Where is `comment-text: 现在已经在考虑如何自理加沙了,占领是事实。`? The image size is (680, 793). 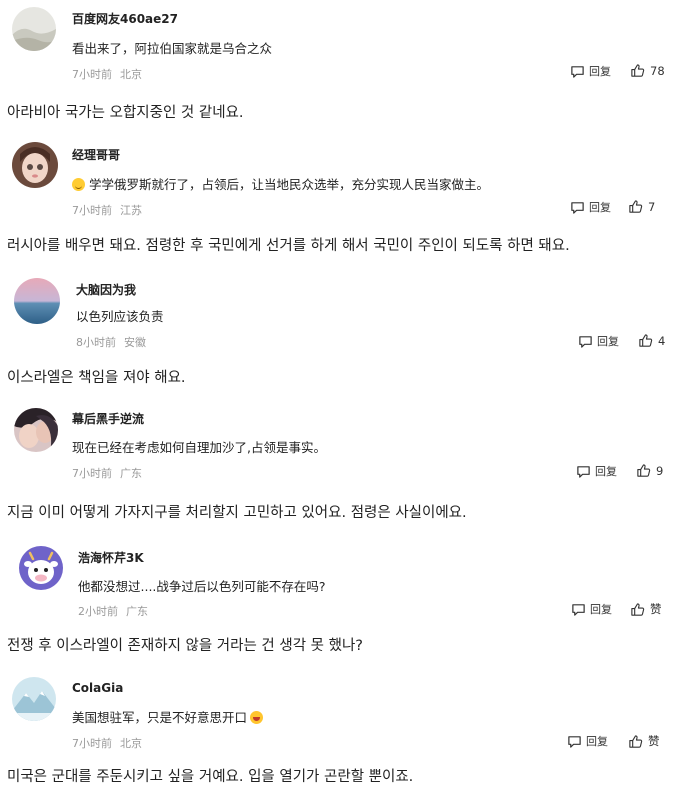
comment-text: 现在已经在考虑如何自理加沙了,占领是事实。 is located at coordinates (199, 447).